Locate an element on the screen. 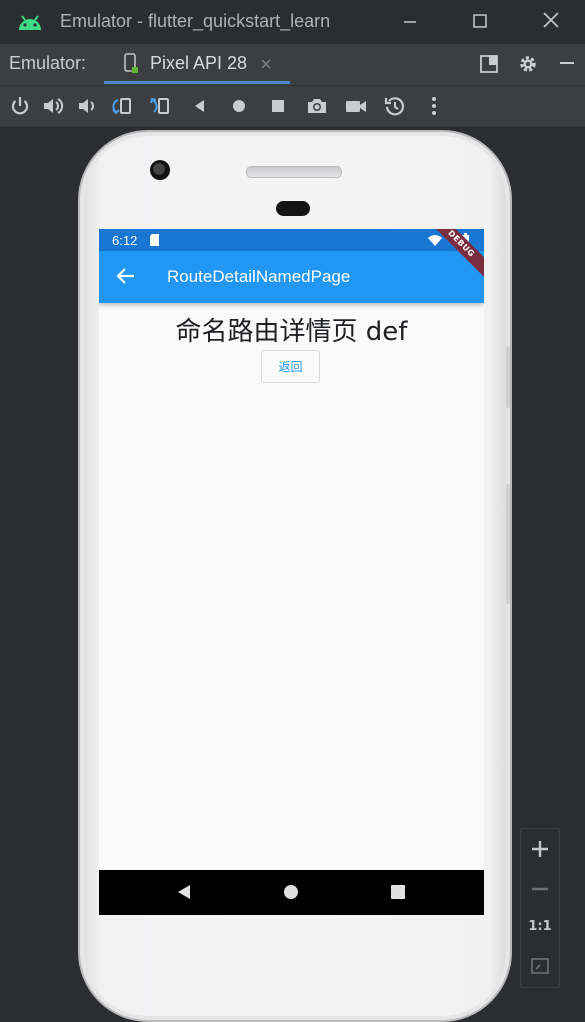 The width and height of the screenshot is (585, 1022). window-title: Emulator - flutter_quickstart_learn is located at coordinates (195, 21).